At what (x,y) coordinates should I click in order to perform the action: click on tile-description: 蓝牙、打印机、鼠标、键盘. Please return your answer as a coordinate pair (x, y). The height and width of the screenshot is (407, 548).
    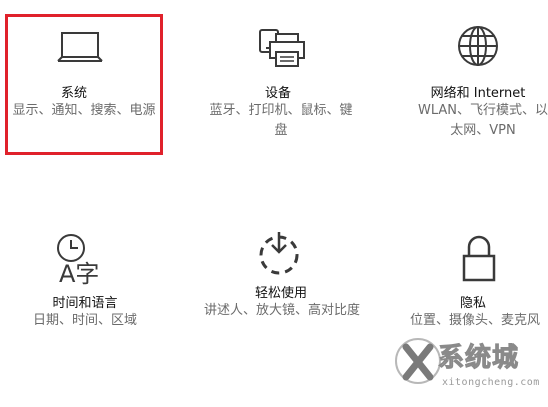
    Looking at the image, I should click on (281, 120).